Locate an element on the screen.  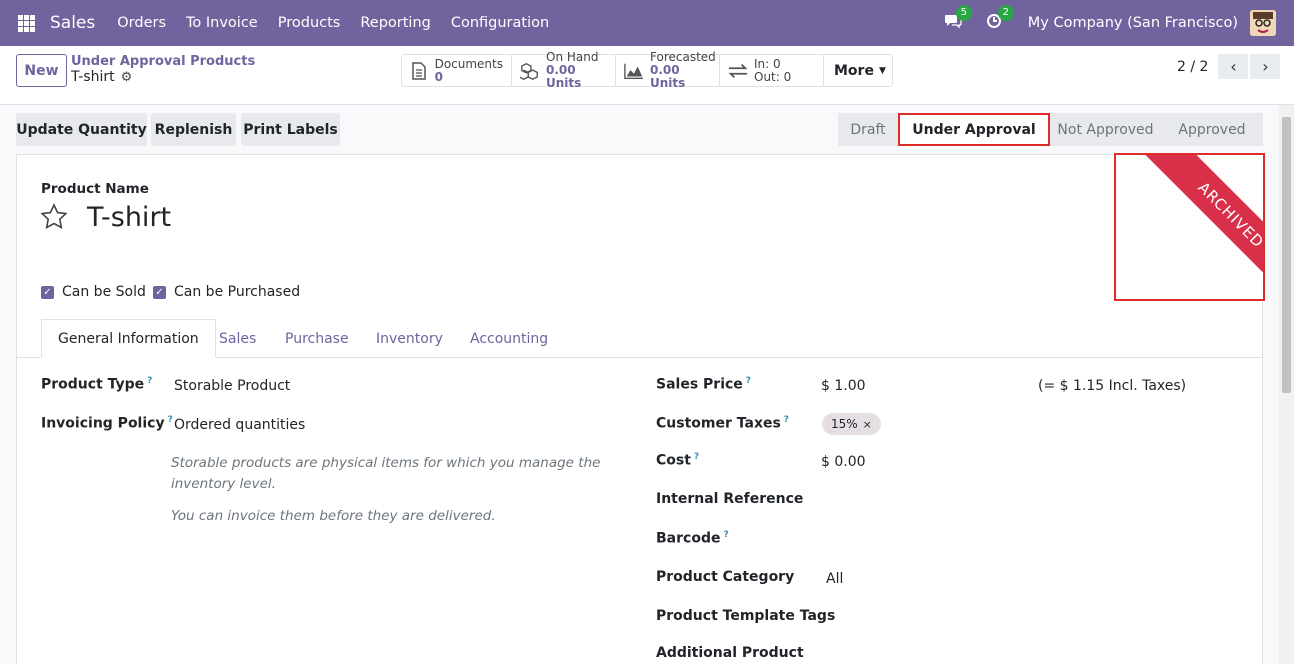
product-category-label: Product Category is located at coordinates (725, 577).